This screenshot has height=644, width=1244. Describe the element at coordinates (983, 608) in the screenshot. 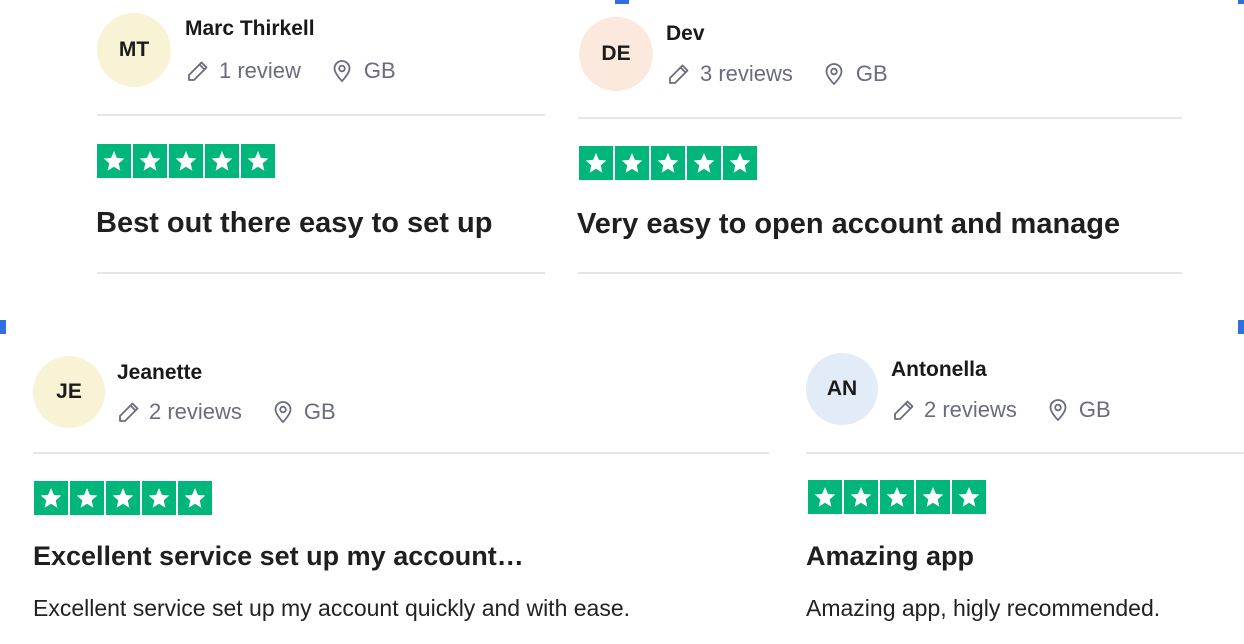

I see `review-text: Amazing app, higly recommended.` at that location.